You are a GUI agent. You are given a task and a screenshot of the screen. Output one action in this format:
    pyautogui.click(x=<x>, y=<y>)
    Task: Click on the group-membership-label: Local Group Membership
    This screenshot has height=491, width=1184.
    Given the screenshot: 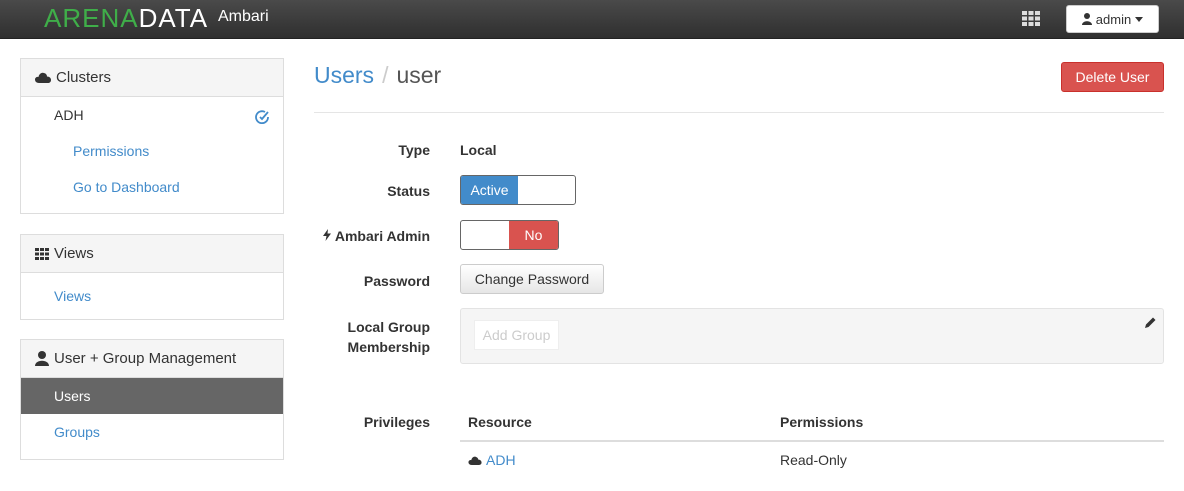 What is the action you would take?
    pyautogui.click(x=389, y=337)
    